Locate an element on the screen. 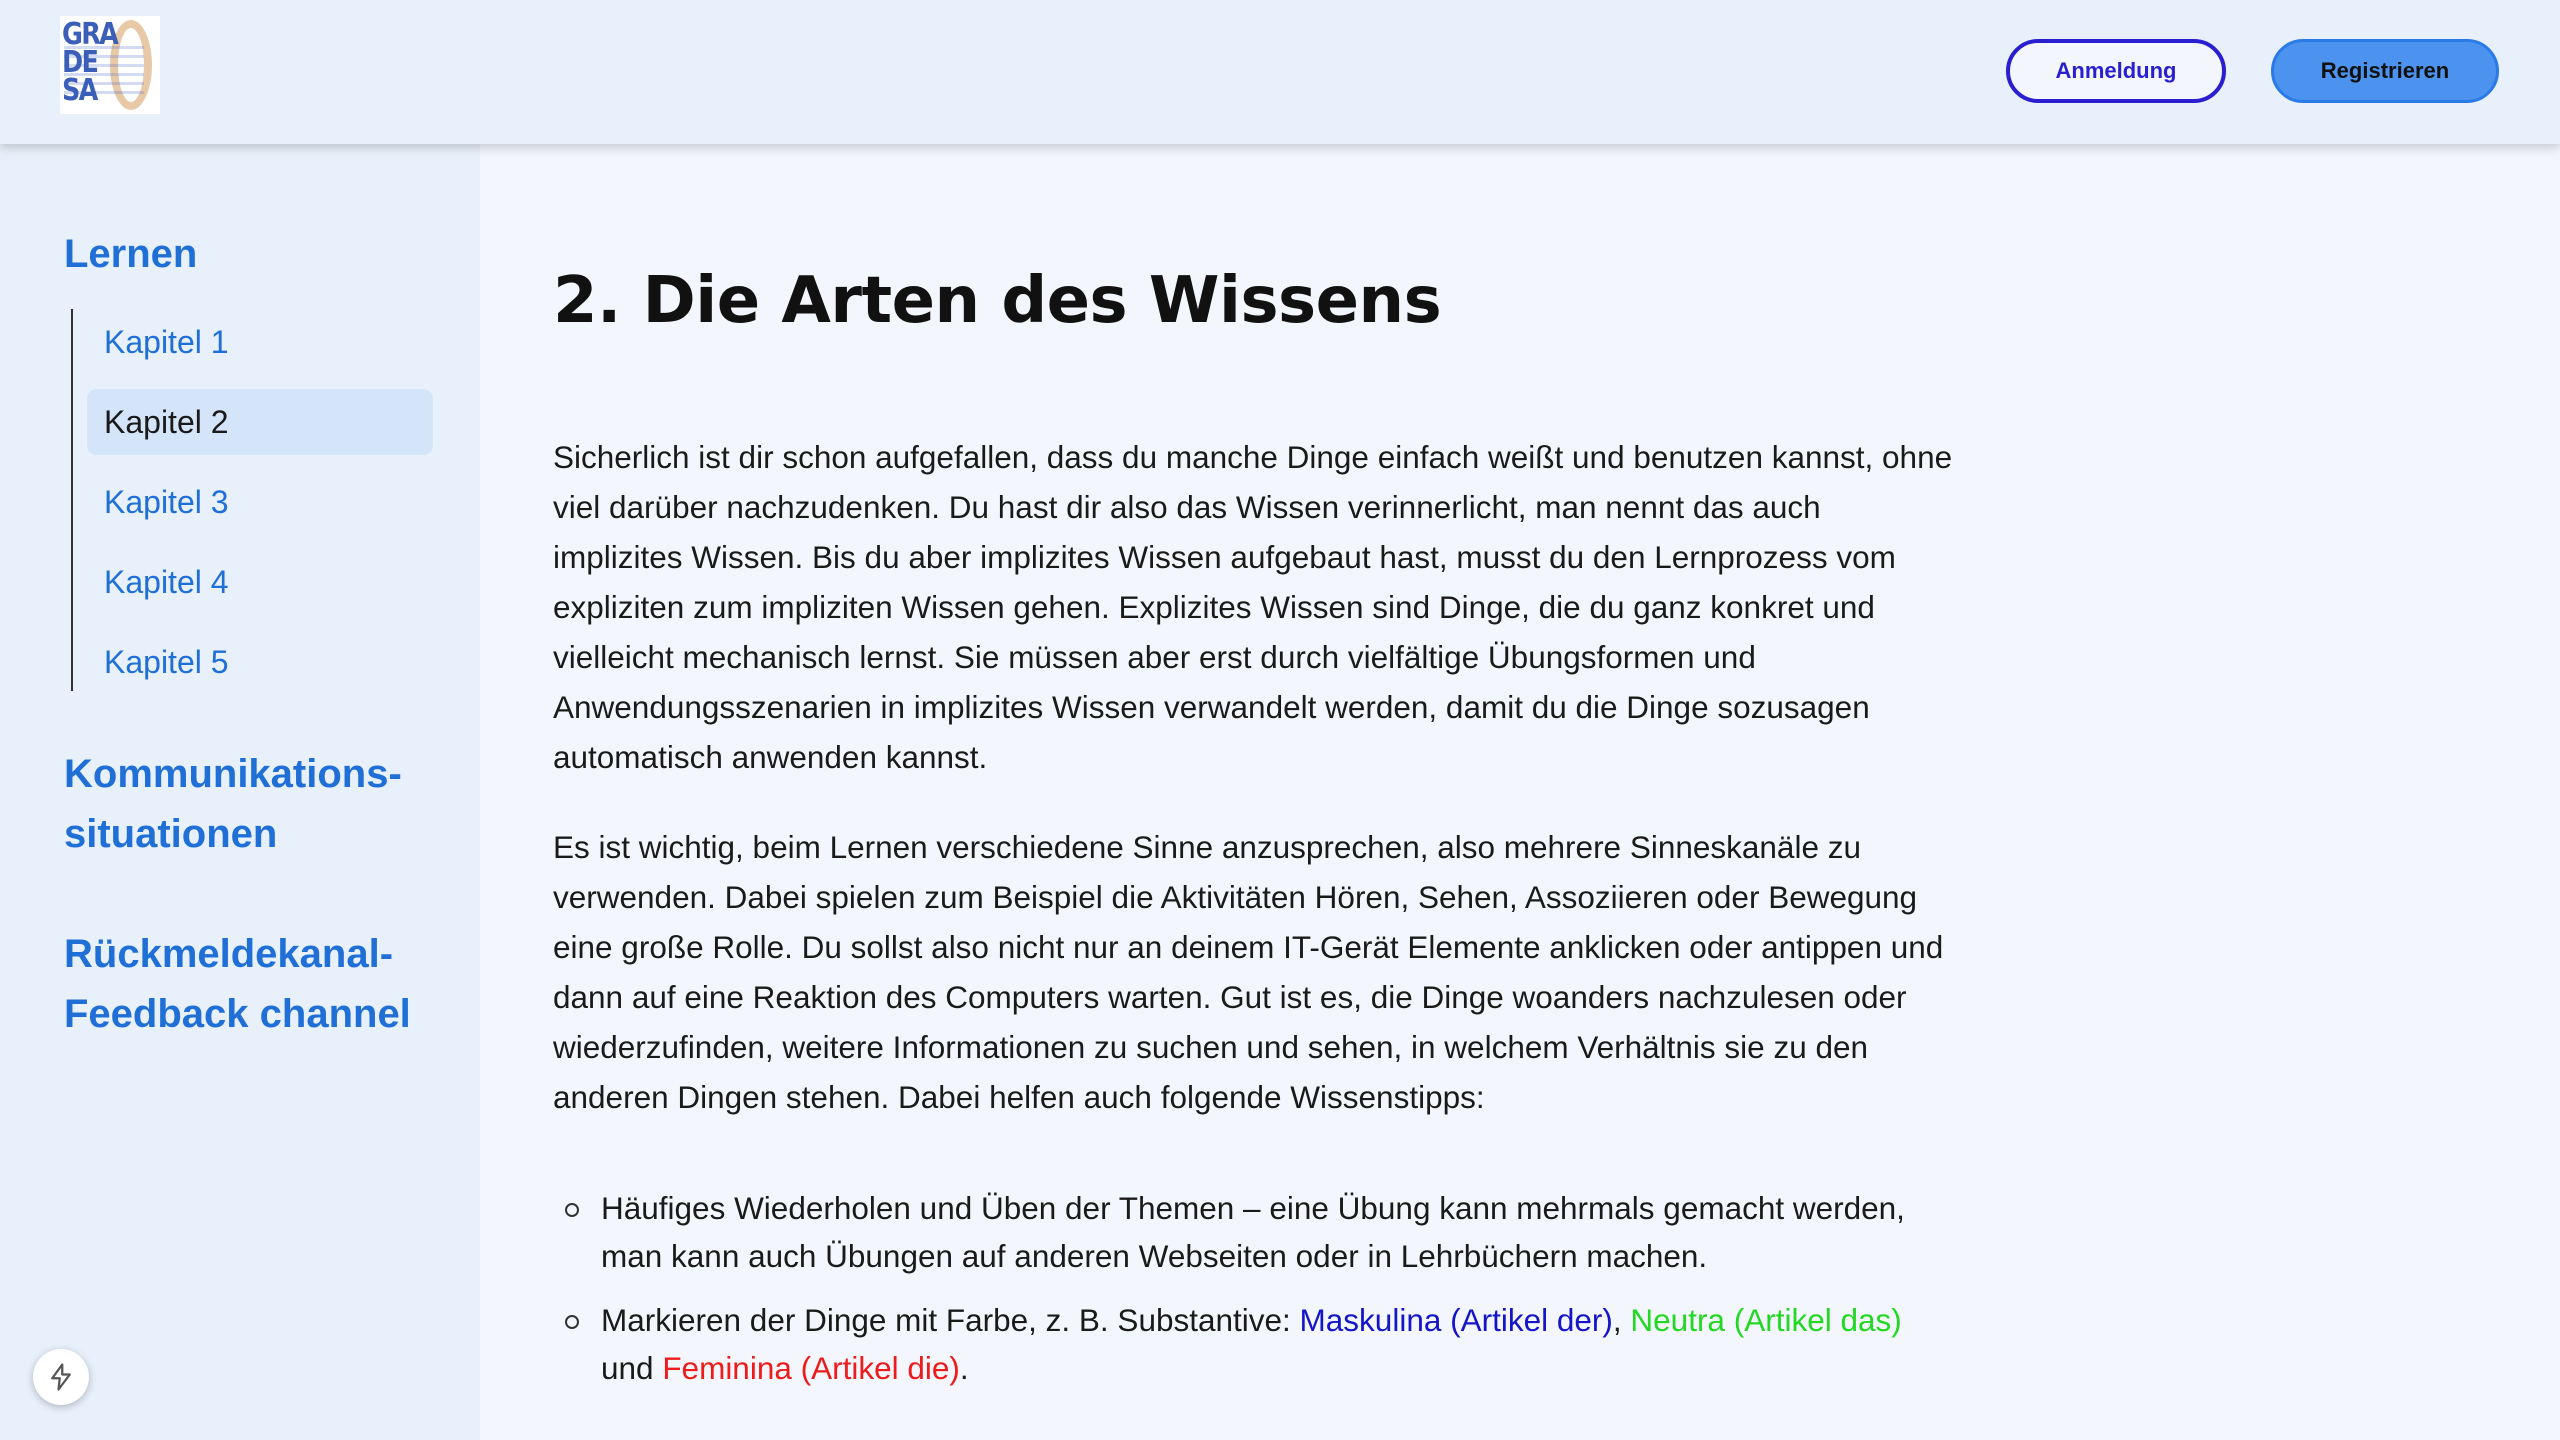  logo-text-sa: SA is located at coordinates (80, 90).